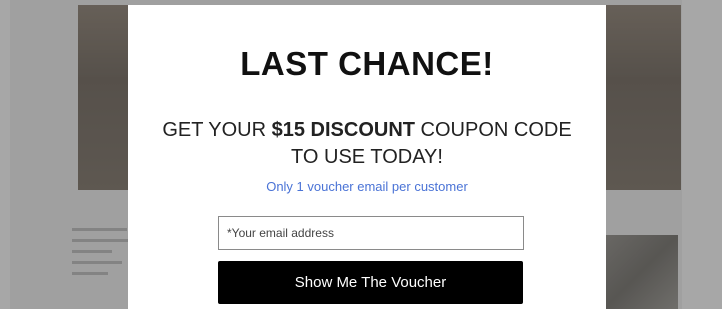 Image resolution: width=722 pixels, height=309 pixels. I want to click on popup-title: LAST CHANCE!, so click(367, 63).